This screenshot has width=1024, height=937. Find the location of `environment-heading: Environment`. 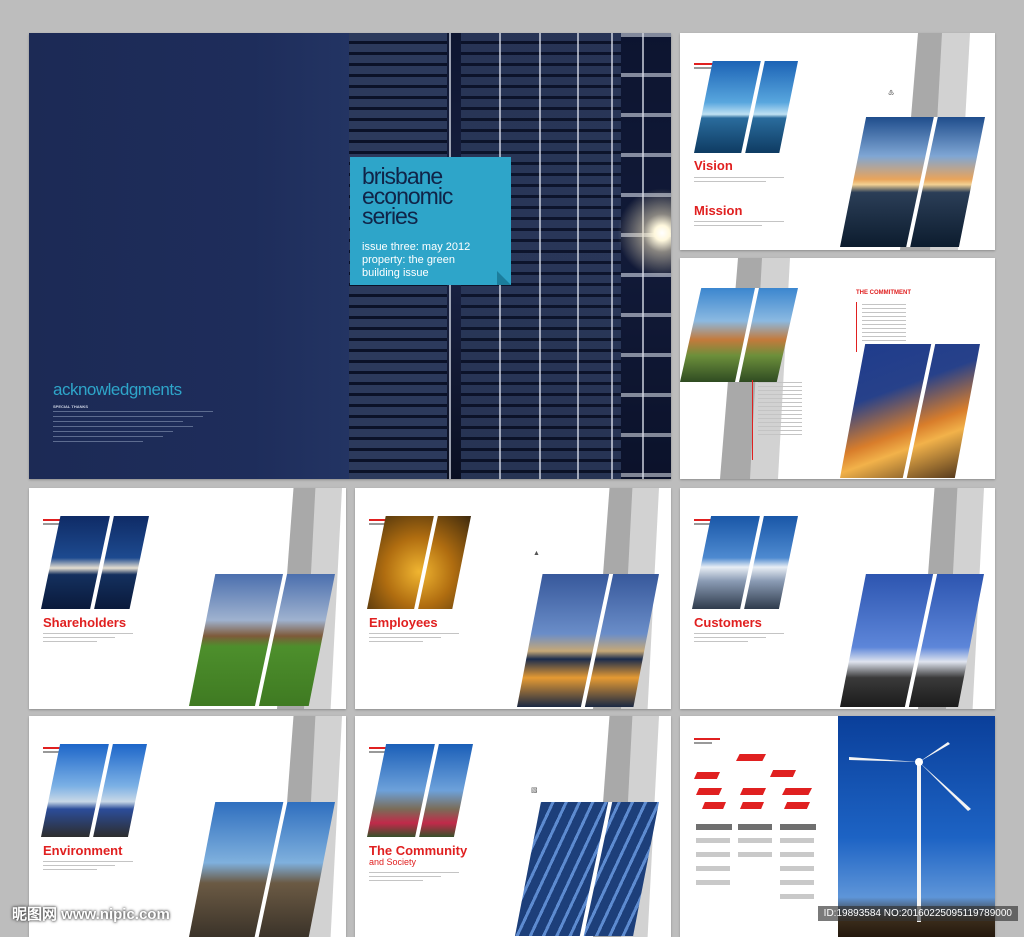

environment-heading: Environment is located at coordinates (83, 850).